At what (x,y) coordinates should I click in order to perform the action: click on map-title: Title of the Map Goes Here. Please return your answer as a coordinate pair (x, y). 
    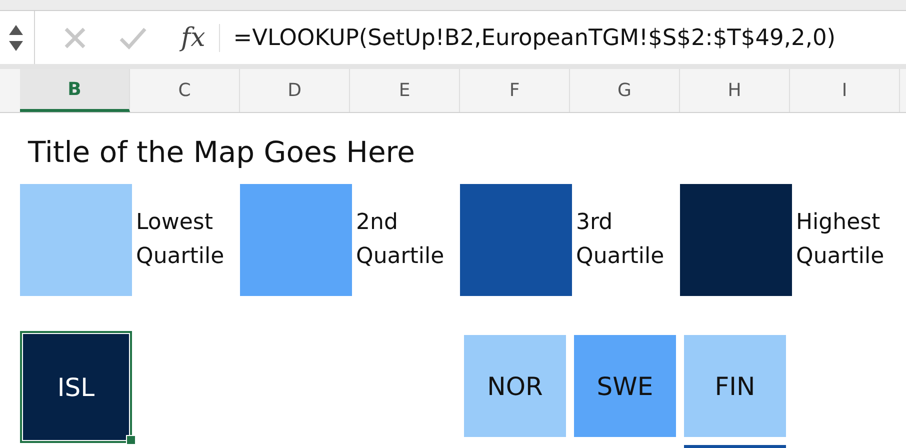
    Looking at the image, I should click on (222, 152).